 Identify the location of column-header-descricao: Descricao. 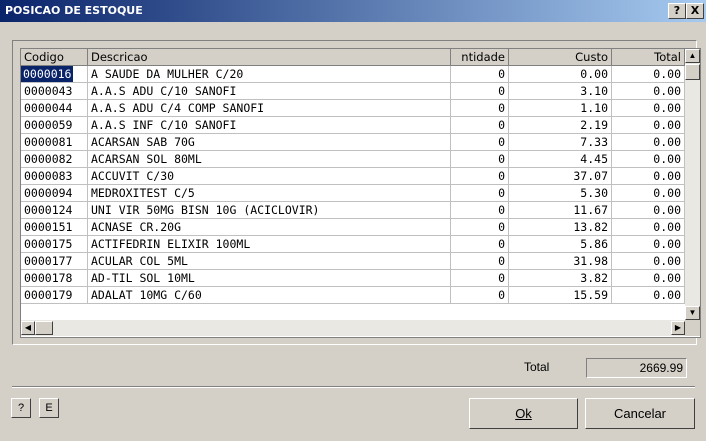
(269, 57).